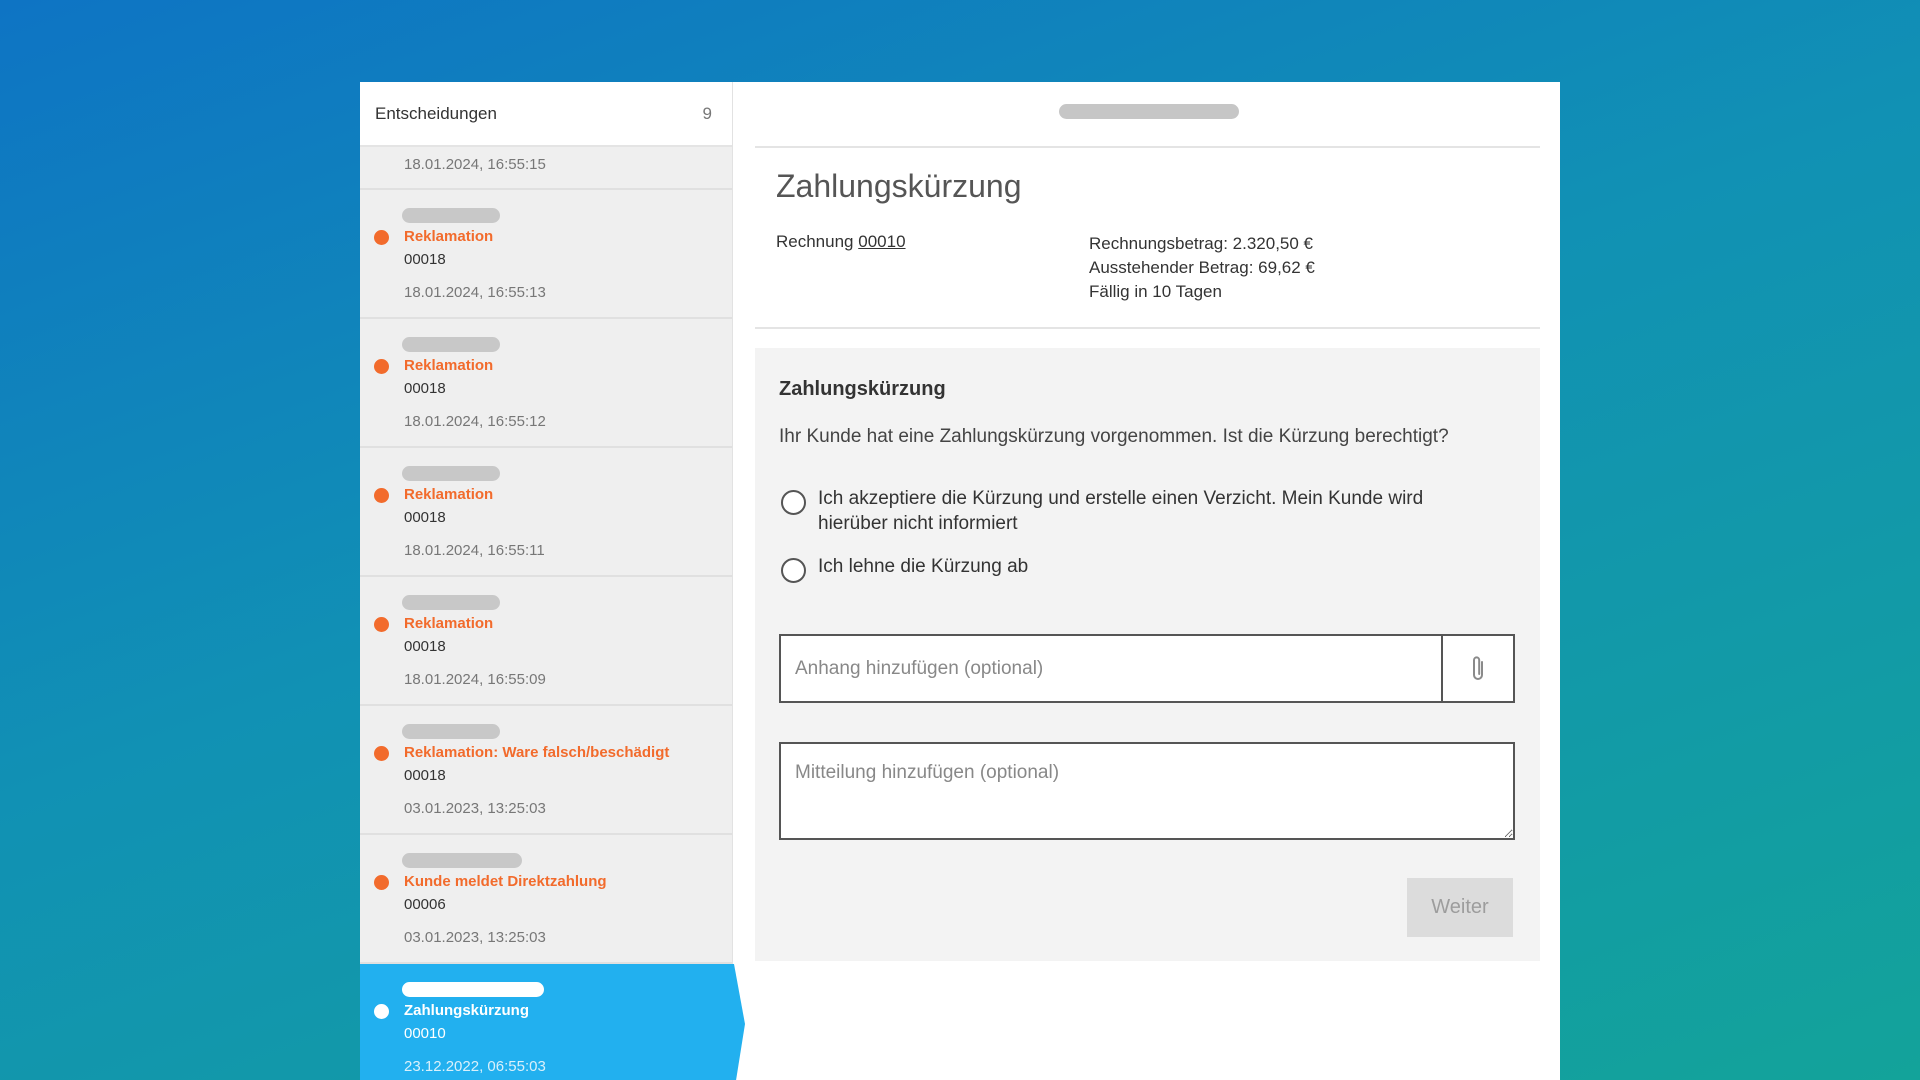  Describe the element at coordinates (537, 752) in the screenshot. I see `item-title: Reklamation: Ware falsch/beschädigt` at that location.